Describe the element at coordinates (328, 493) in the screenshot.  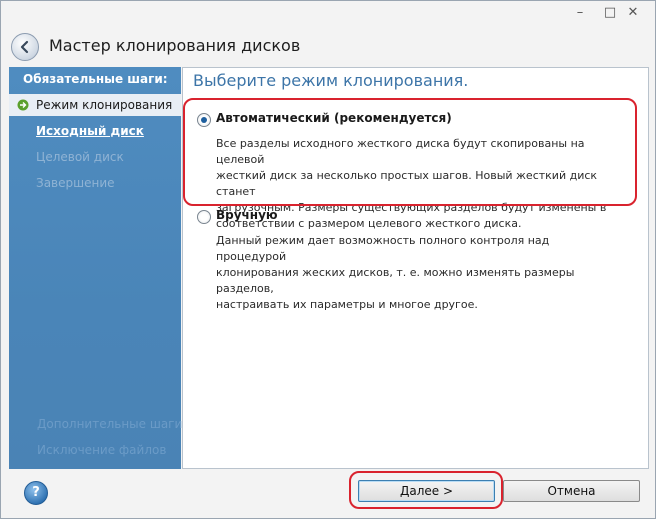
I see `wizard-footer: ? Далее > Отмена` at that location.